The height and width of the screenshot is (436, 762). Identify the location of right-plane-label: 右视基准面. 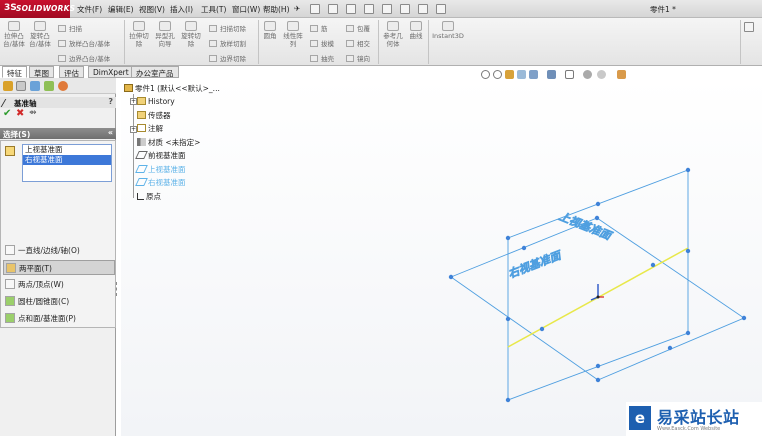
(535, 264).